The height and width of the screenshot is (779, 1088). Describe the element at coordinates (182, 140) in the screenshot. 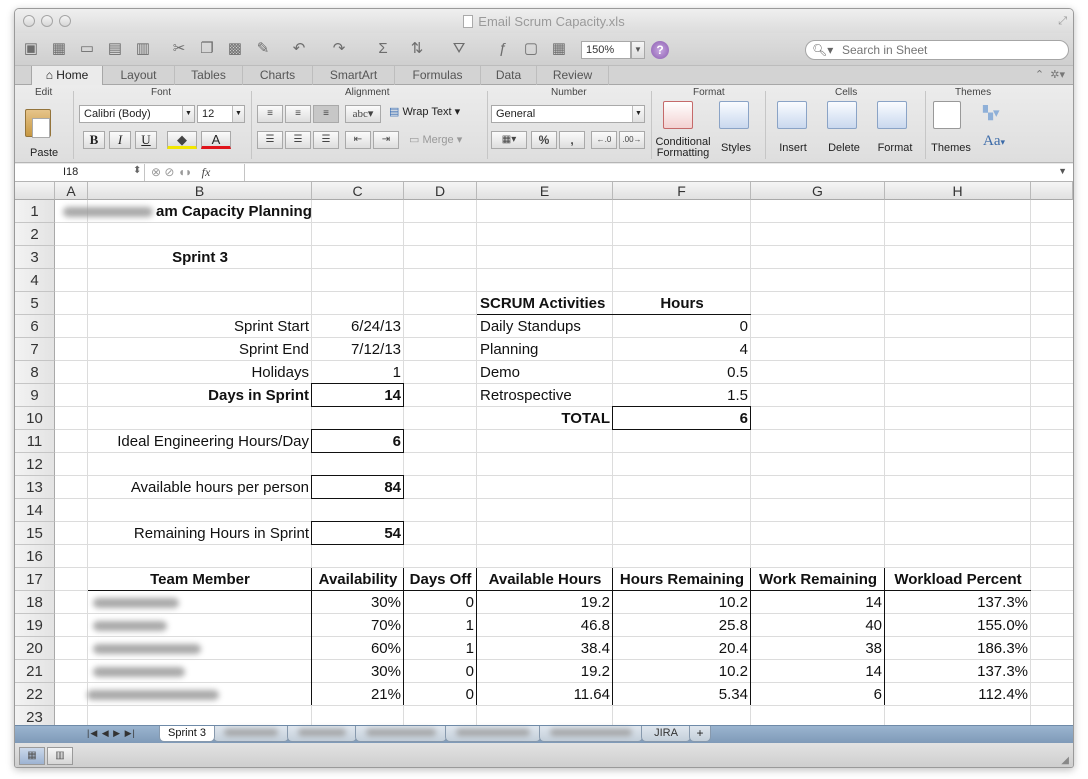

I see `fill-color-button: ◆` at that location.